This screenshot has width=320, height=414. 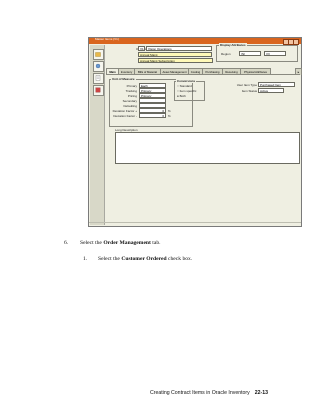 What do you see at coordinates (186, 81) in the screenshot?
I see `conversions-title: Conversions` at bounding box center [186, 81].